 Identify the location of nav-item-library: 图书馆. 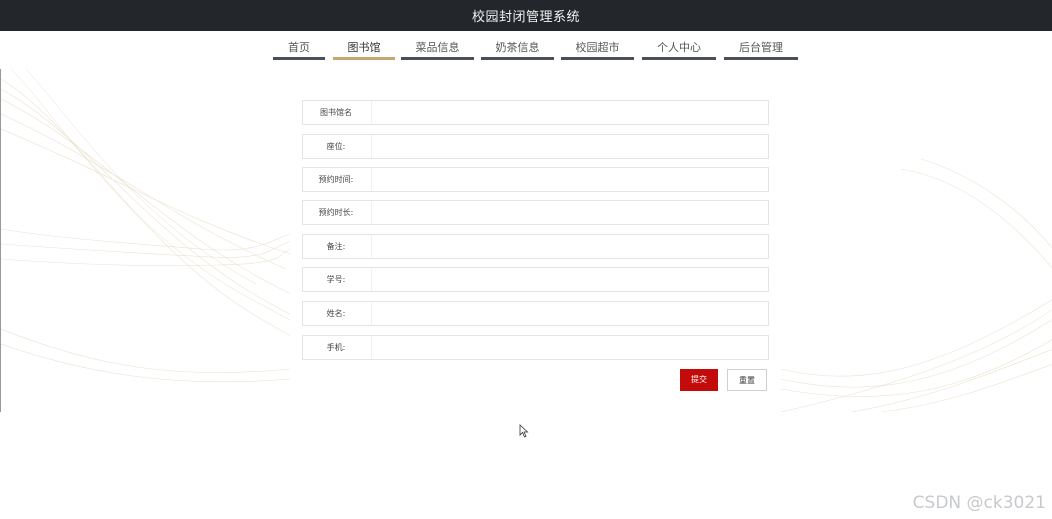
(364, 50).